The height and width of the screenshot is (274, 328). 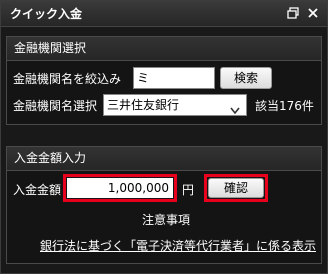 What do you see at coordinates (284, 106) in the screenshot?
I see `result-count: 該当176件` at bounding box center [284, 106].